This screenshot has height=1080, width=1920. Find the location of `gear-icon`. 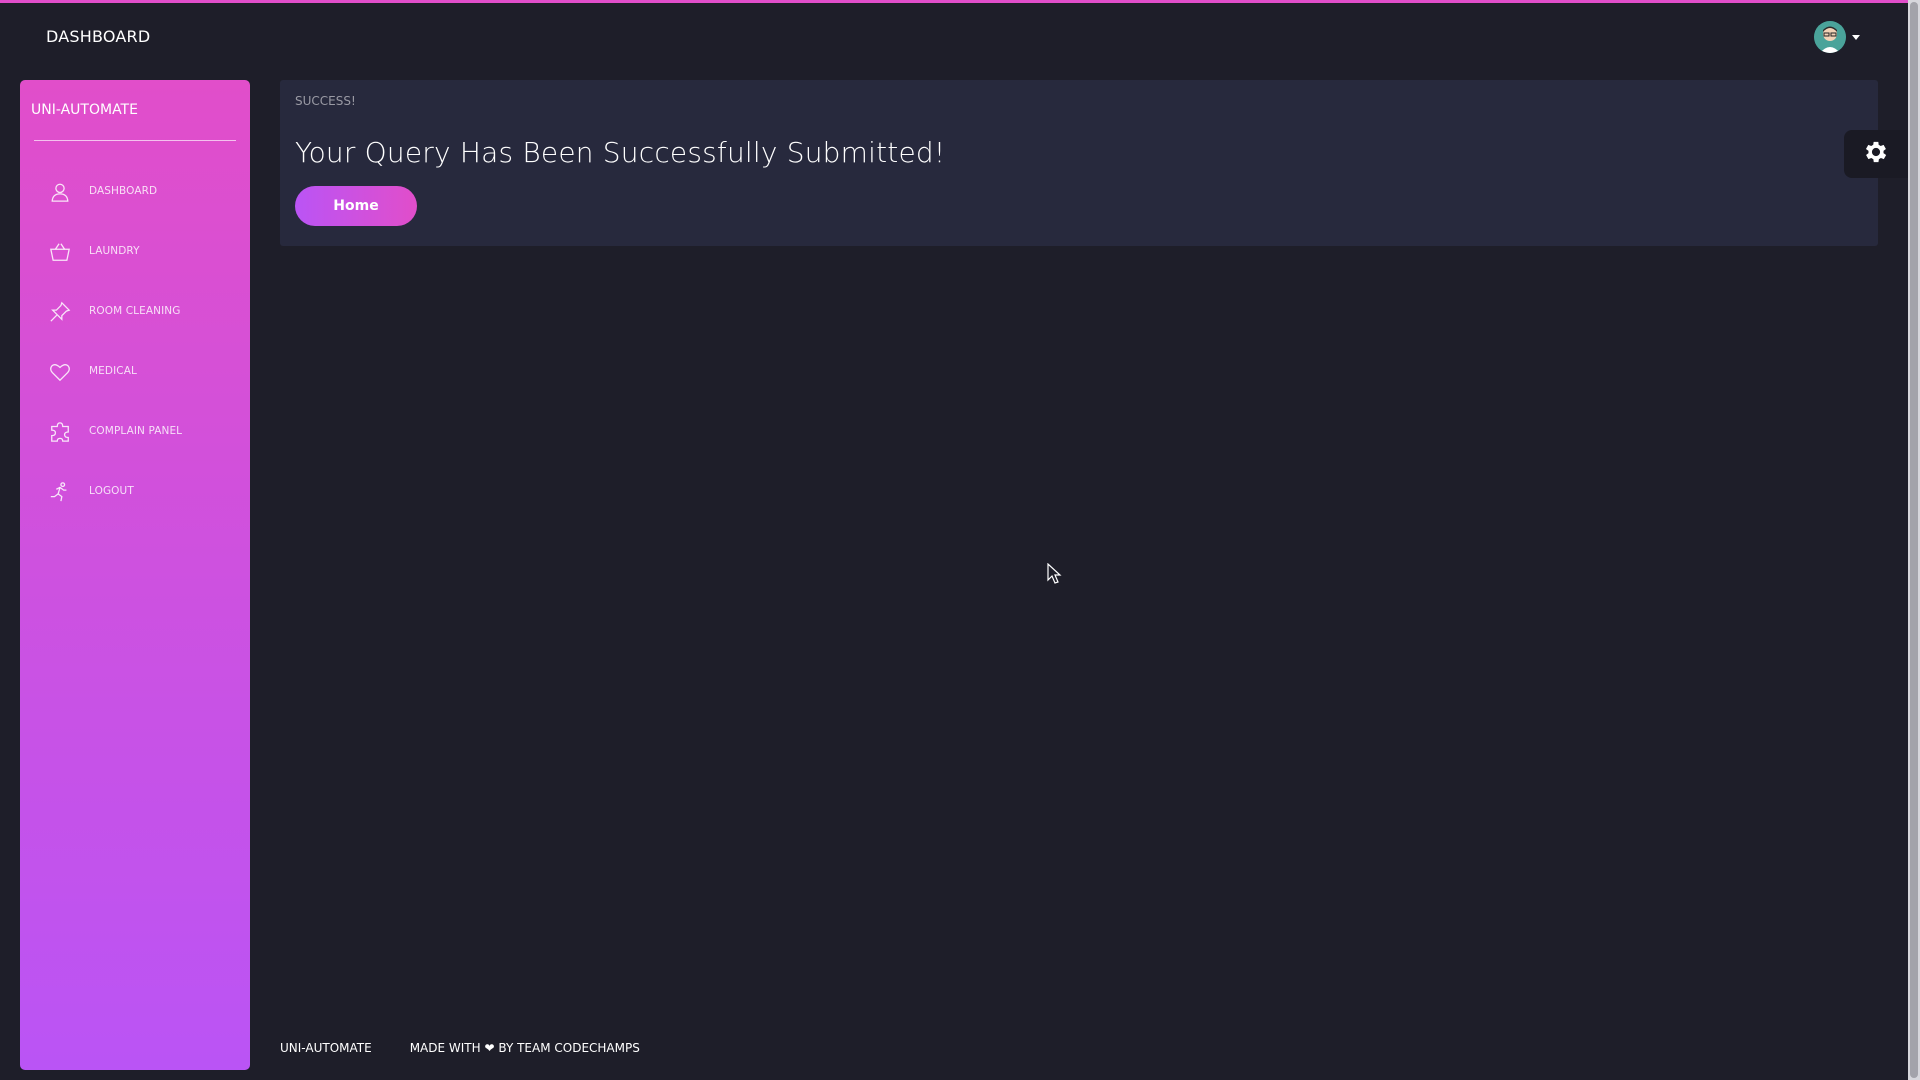

gear-icon is located at coordinates (1876, 154).